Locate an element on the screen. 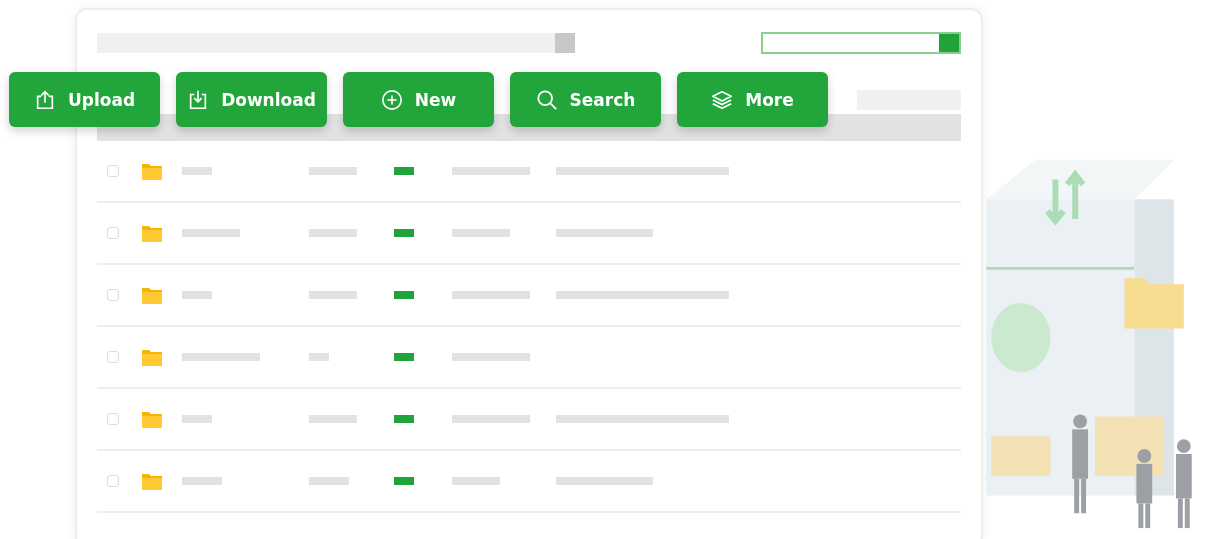 Image resolution: width=1209 pixels, height=539 pixels. plus-circle-icon is located at coordinates (391, 99).